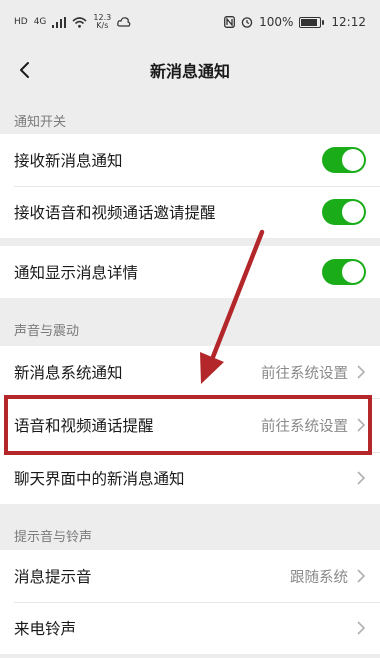 The width and height of the screenshot is (380, 658). I want to click on back-arrow-icon, so click(24, 70).